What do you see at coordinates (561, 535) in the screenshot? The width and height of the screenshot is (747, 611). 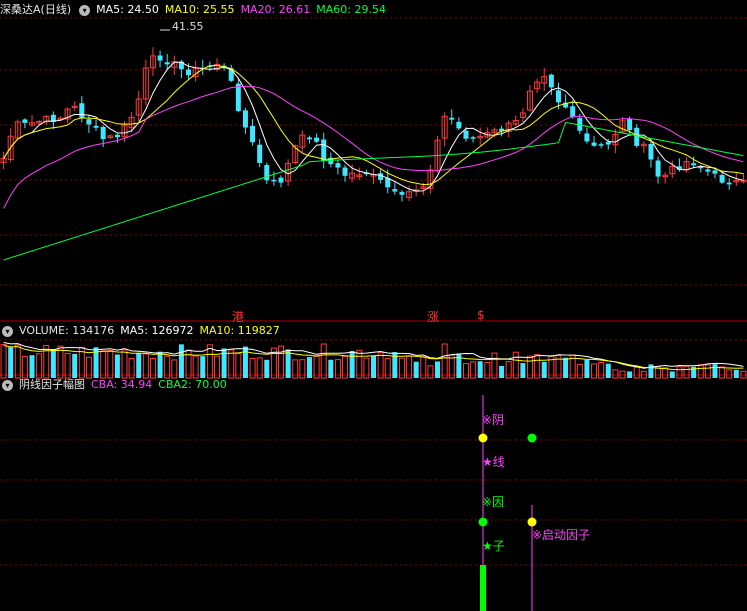 I see `signal-start-factor: ※启动因子` at bounding box center [561, 535].